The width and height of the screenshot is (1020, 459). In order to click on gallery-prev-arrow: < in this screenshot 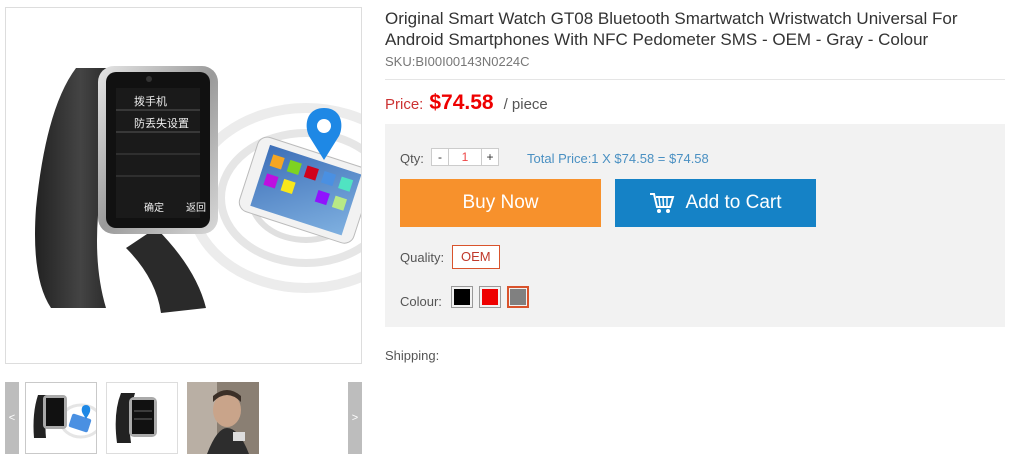, I will do `click(12, 418)`.